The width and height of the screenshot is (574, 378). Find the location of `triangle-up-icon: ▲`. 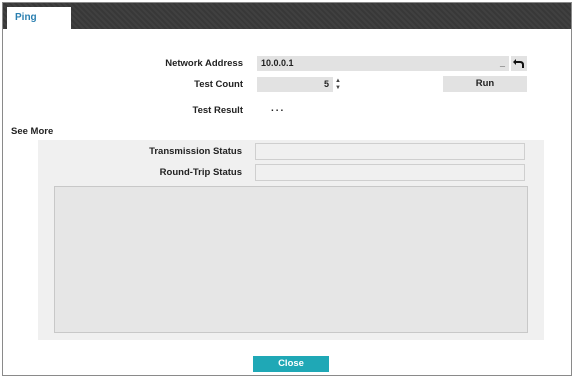

triangle-up-icon: ▲ is located at coordinates (338, 81).